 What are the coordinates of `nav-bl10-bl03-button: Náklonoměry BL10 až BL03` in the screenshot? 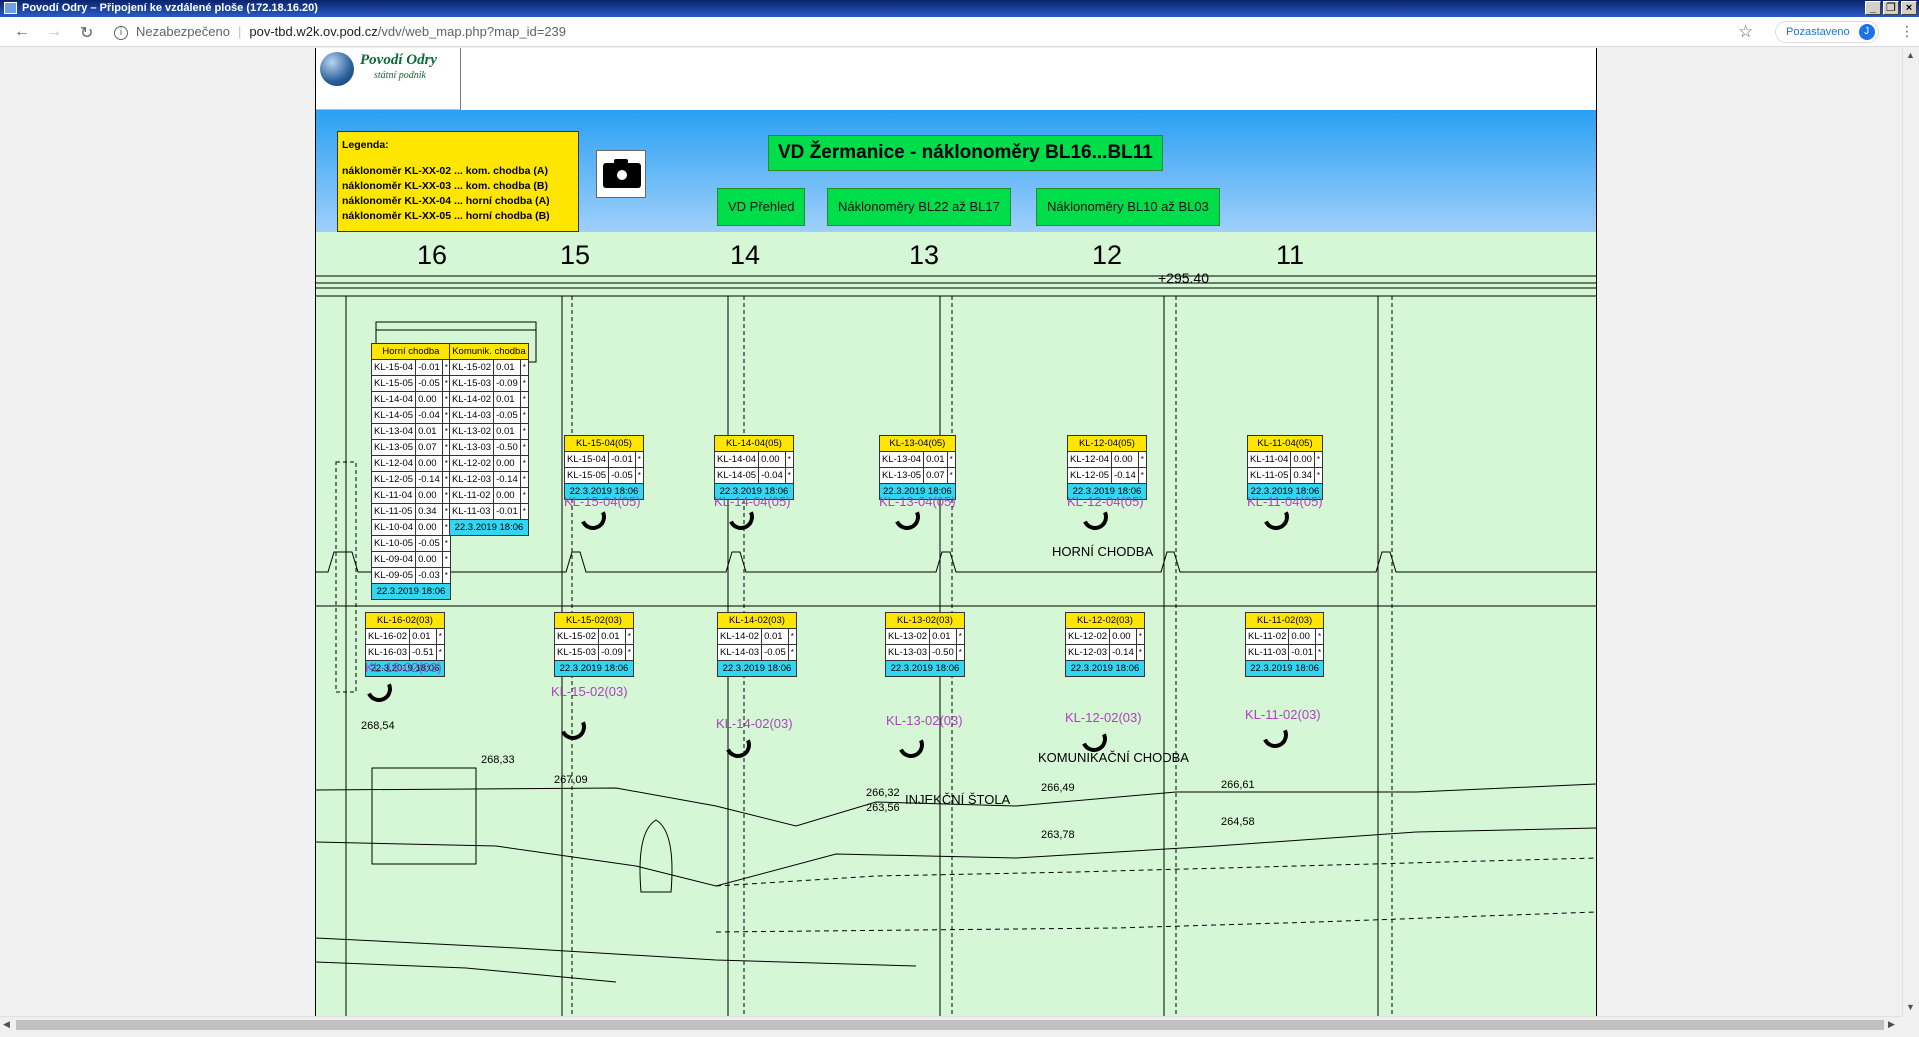 It's located at (1128, 207).